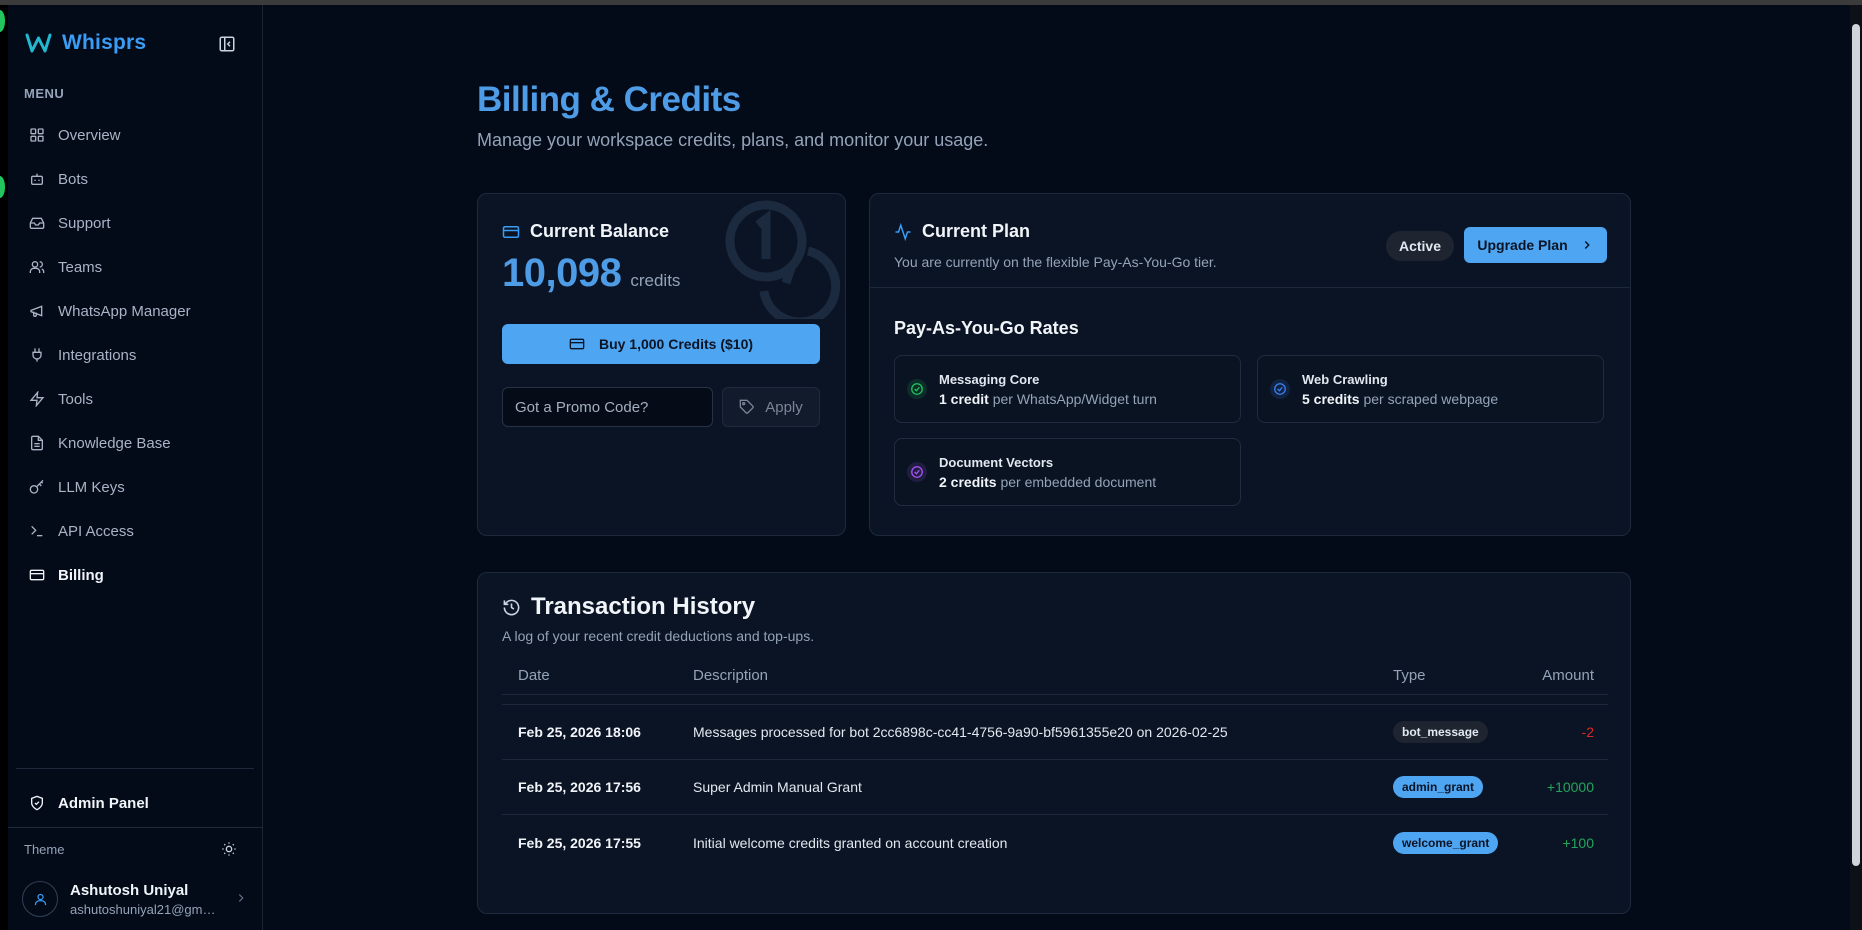 The height and width of the screenshot is (930, 1862). I want to click on sidebar-item-label: Teams, so click(80, 267).